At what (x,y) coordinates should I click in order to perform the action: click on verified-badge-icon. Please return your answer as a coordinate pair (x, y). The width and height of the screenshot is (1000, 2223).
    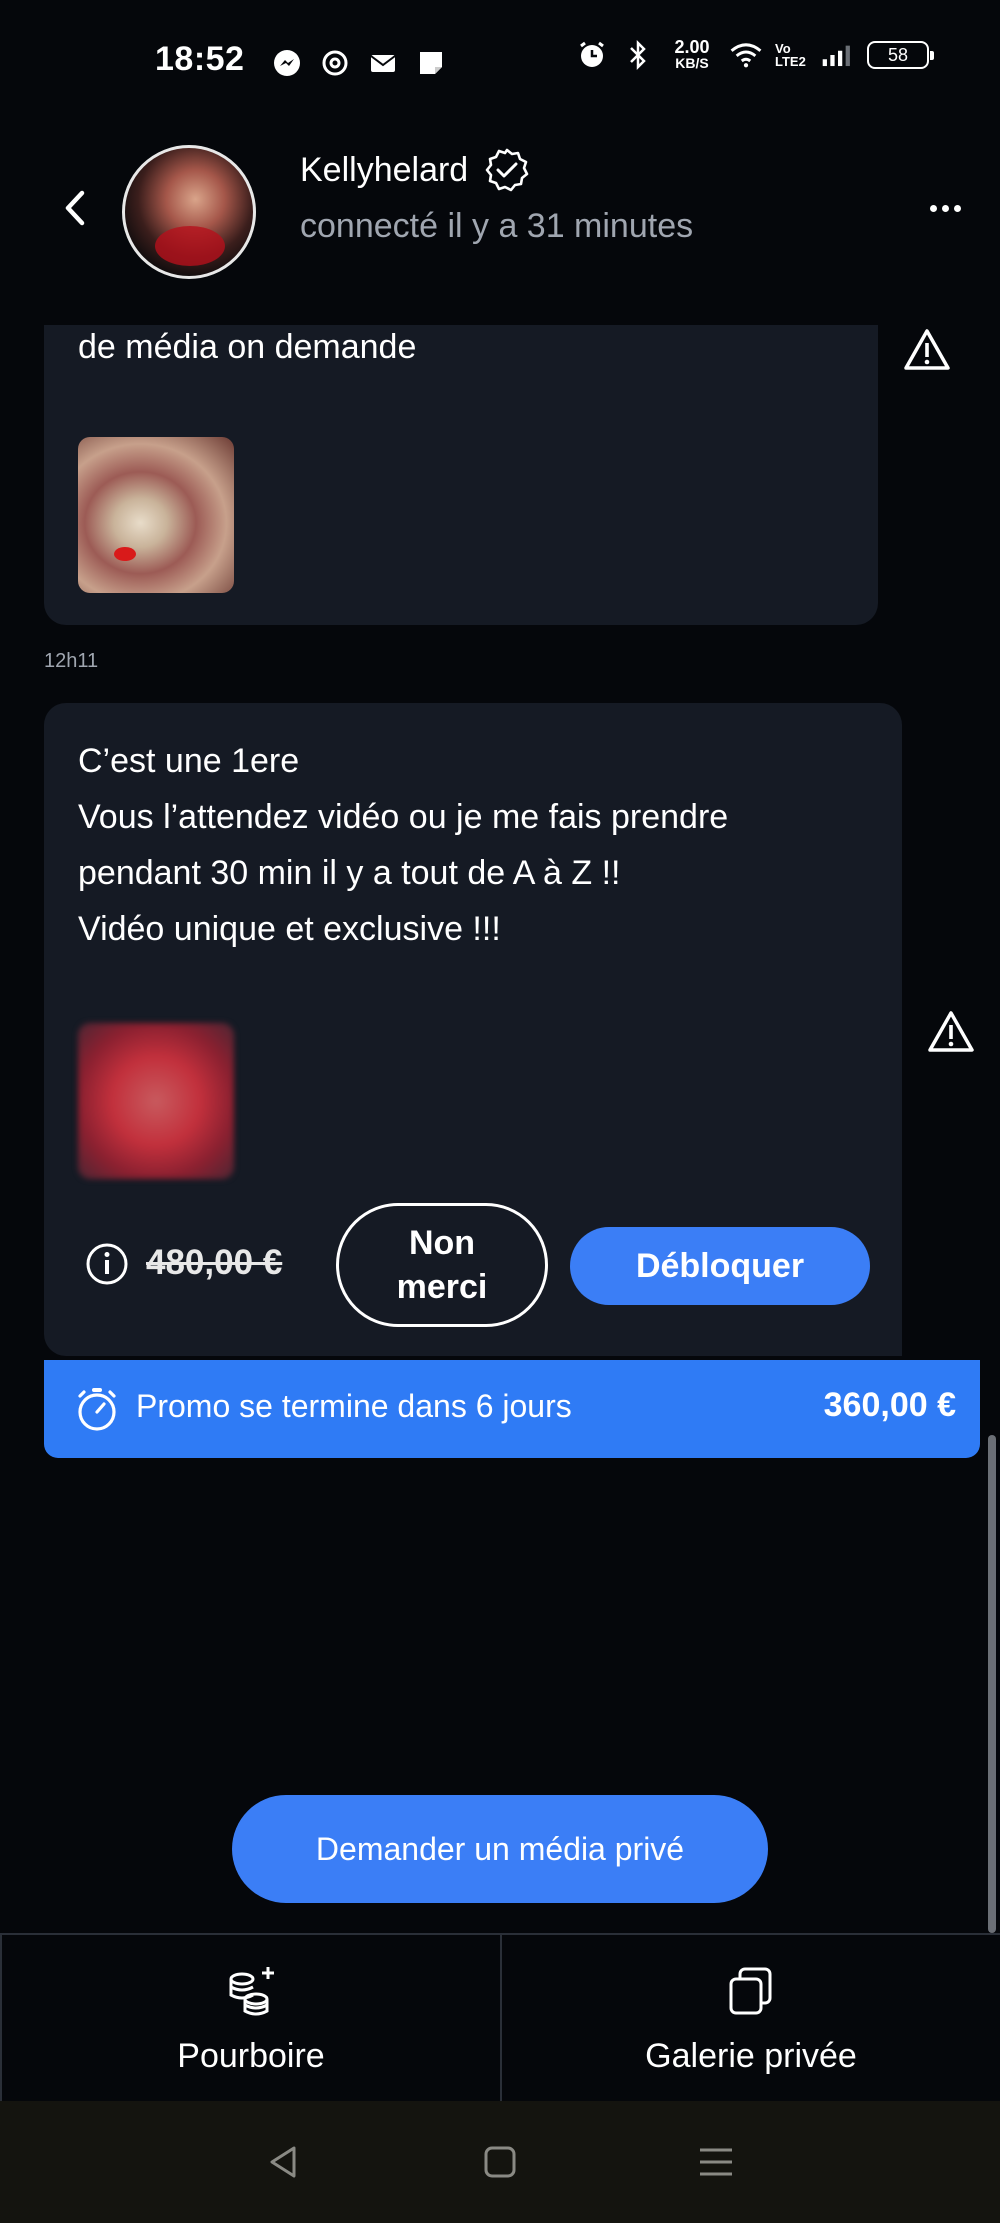
    Looking at the image, I should click on (507, 170).